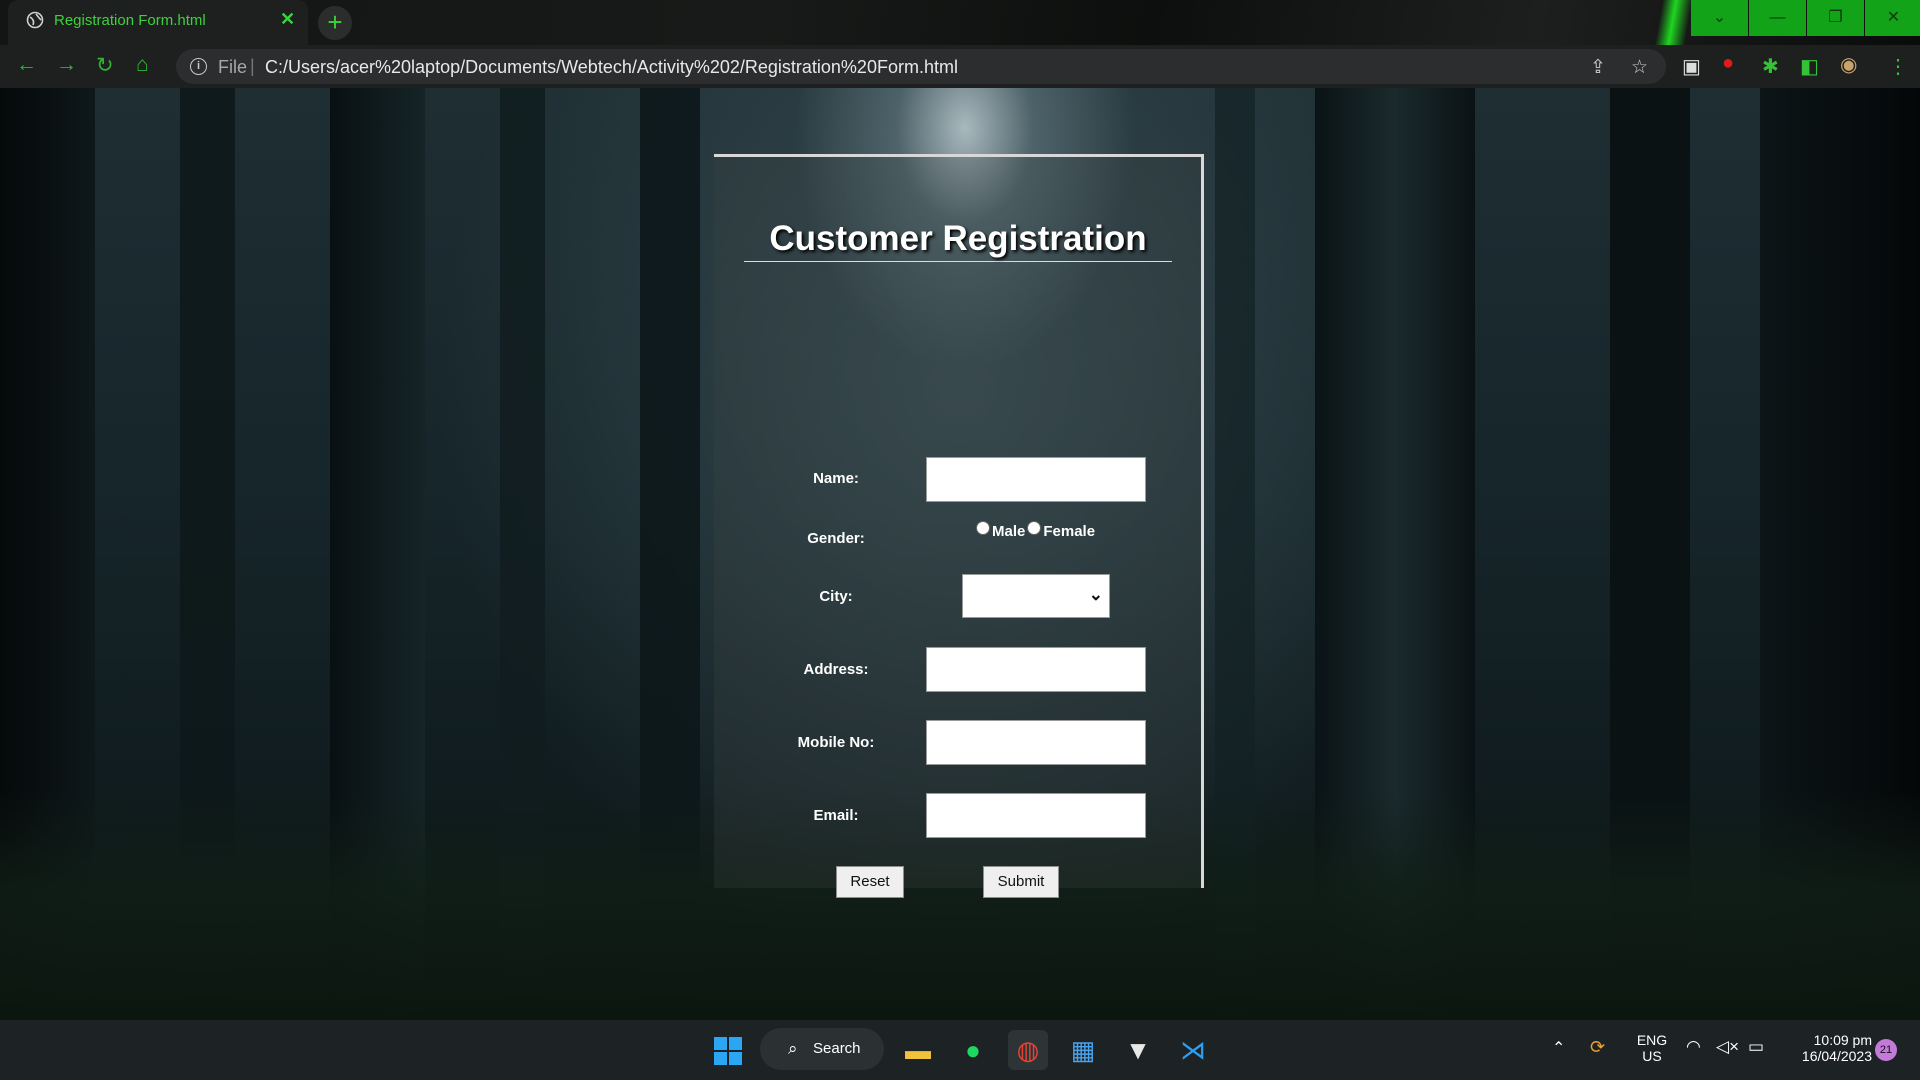  What do you see at coordinates (1036, 479) in the screenshot?
I see `name-input` at bounding box center [1036, 479].